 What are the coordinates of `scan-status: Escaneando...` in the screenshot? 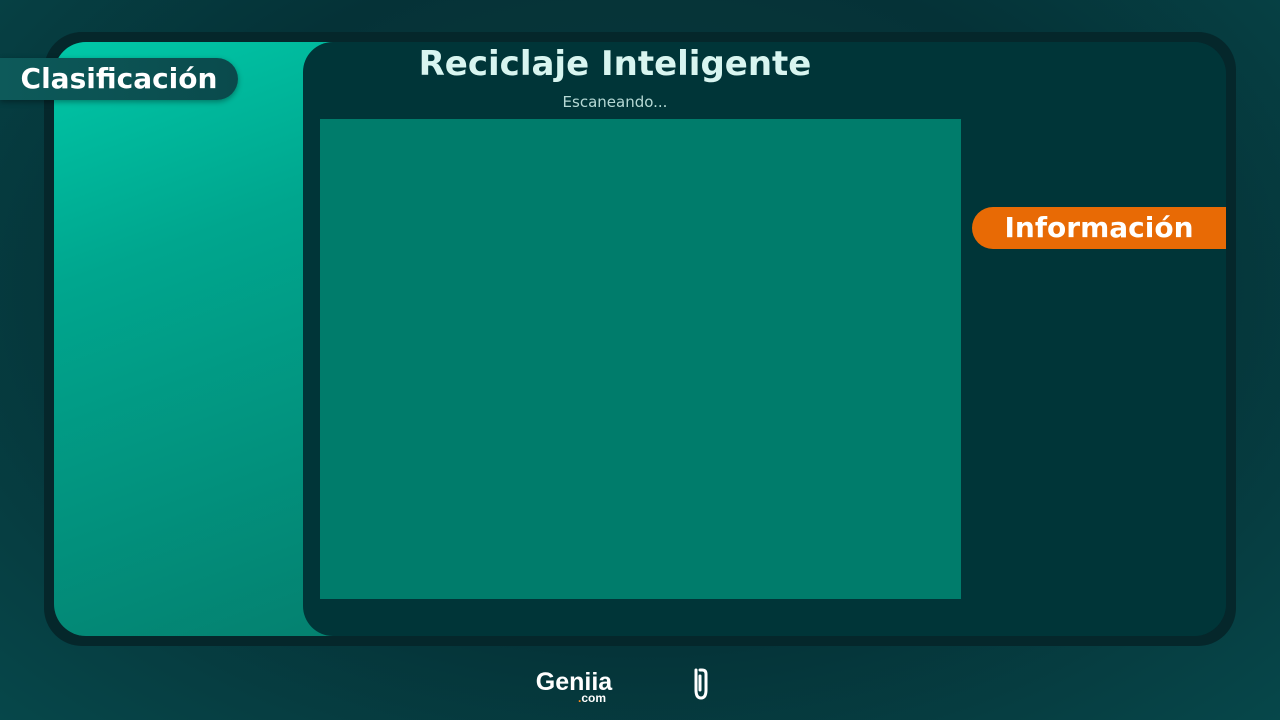 It's located at (615, 102).